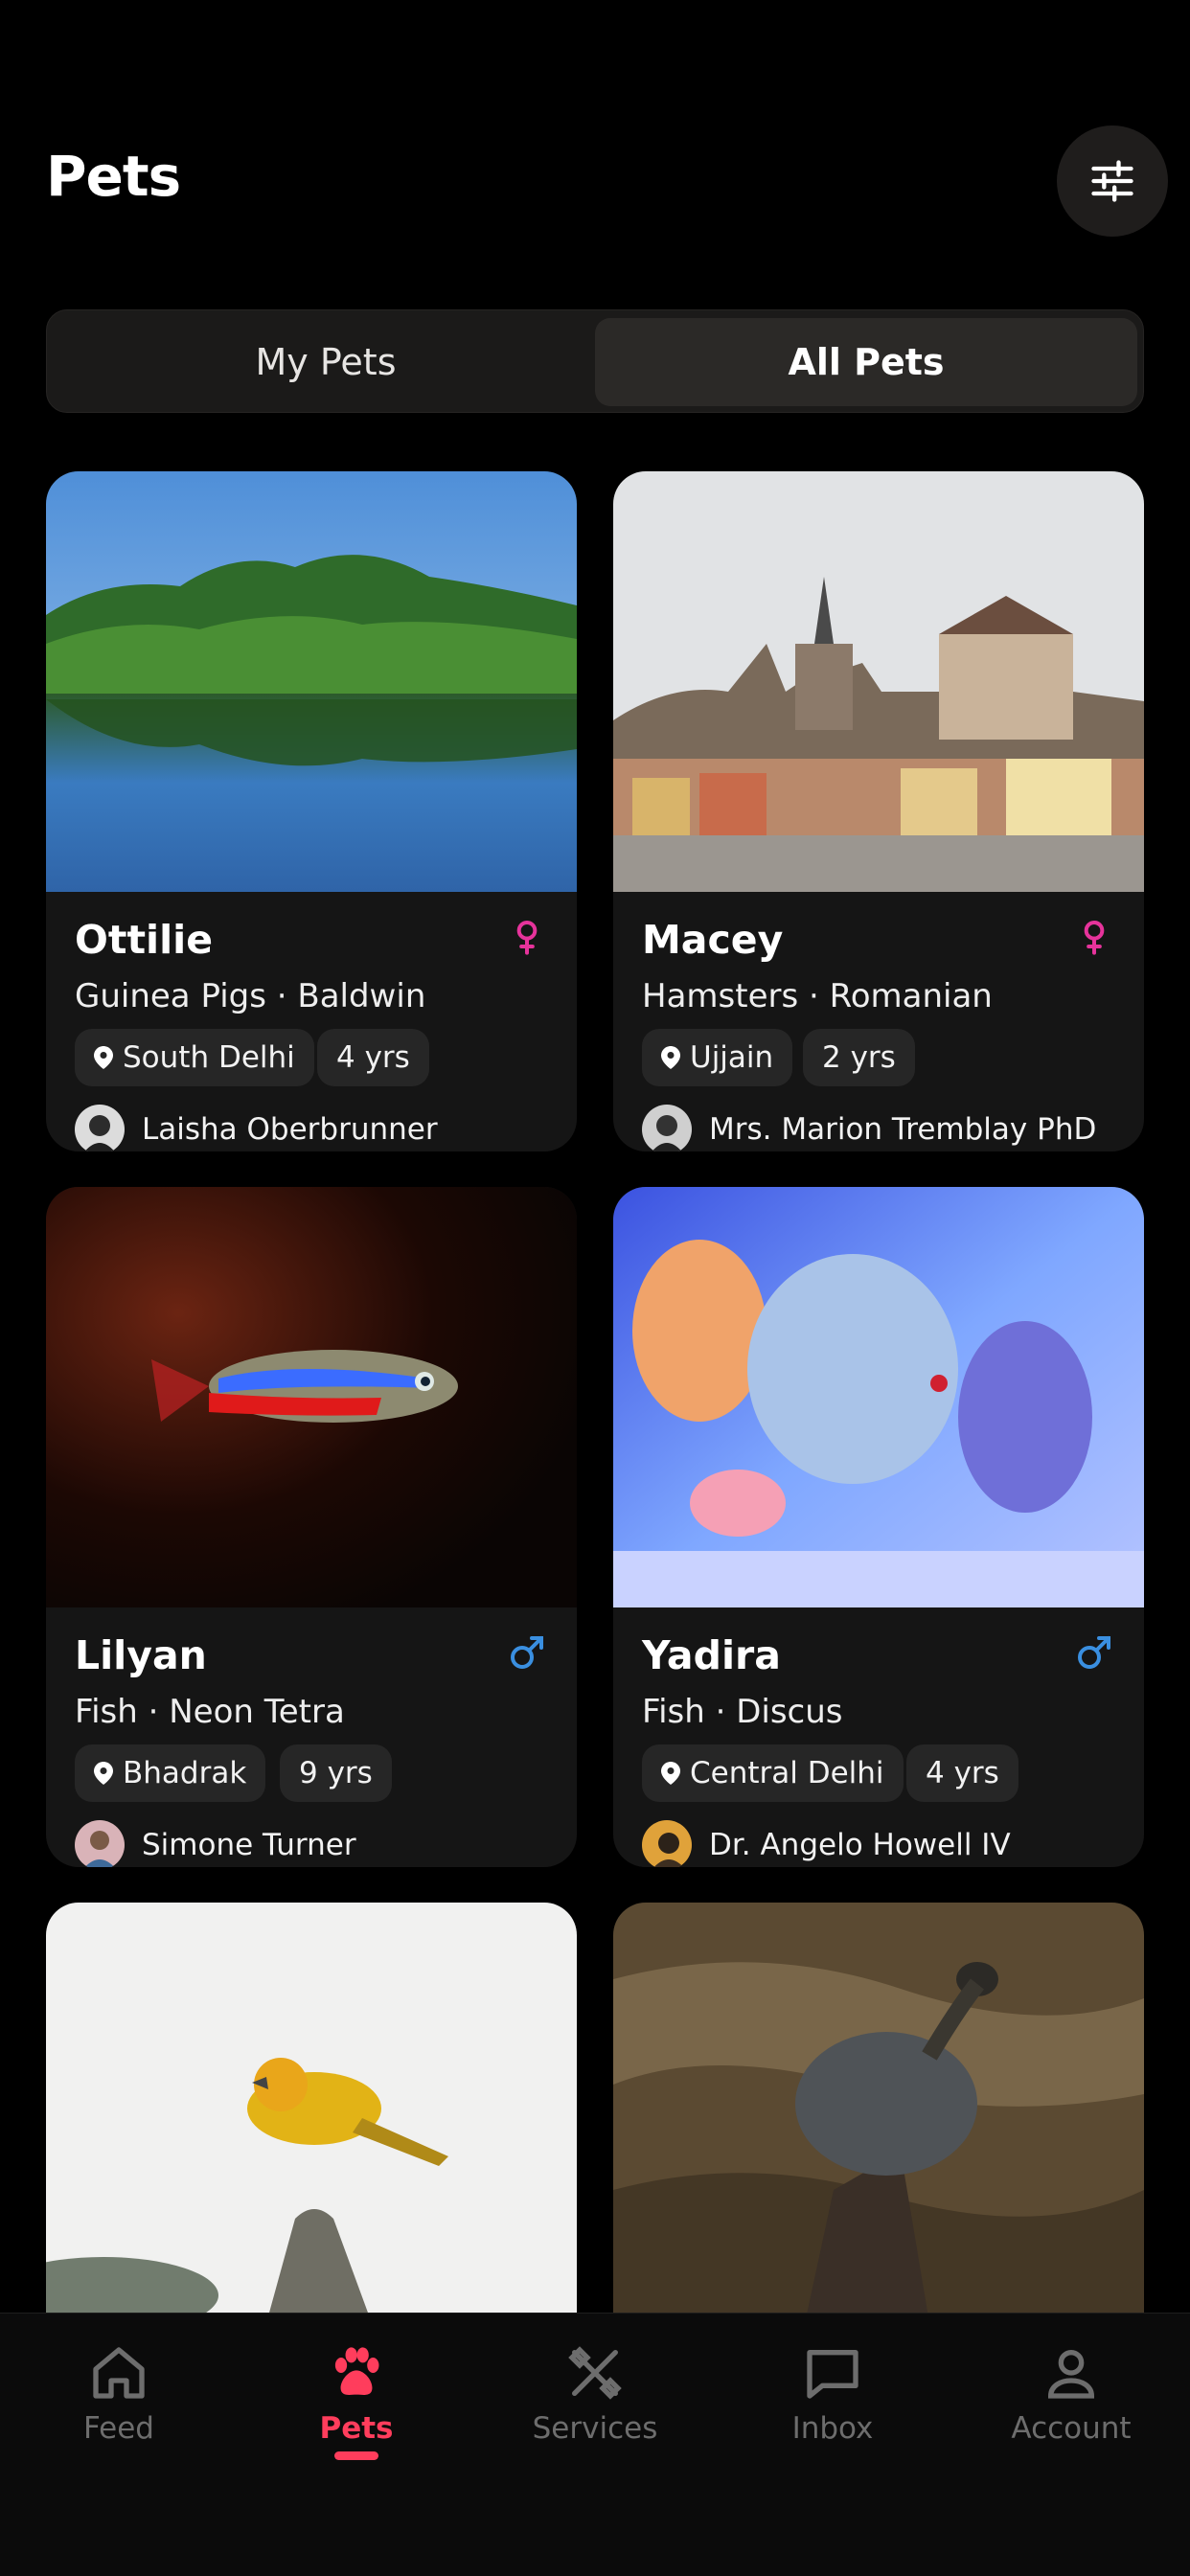 The height and width of the screenshot is (2576, 1190). What do you see at coordinates (743, 1712) in the screenshot?
I see `pet-breed: Fish · Discus` at bounding box center [743, 1712].